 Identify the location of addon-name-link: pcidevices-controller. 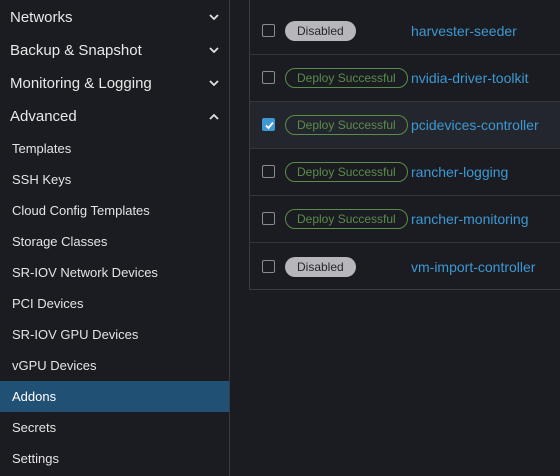
(475, 125).